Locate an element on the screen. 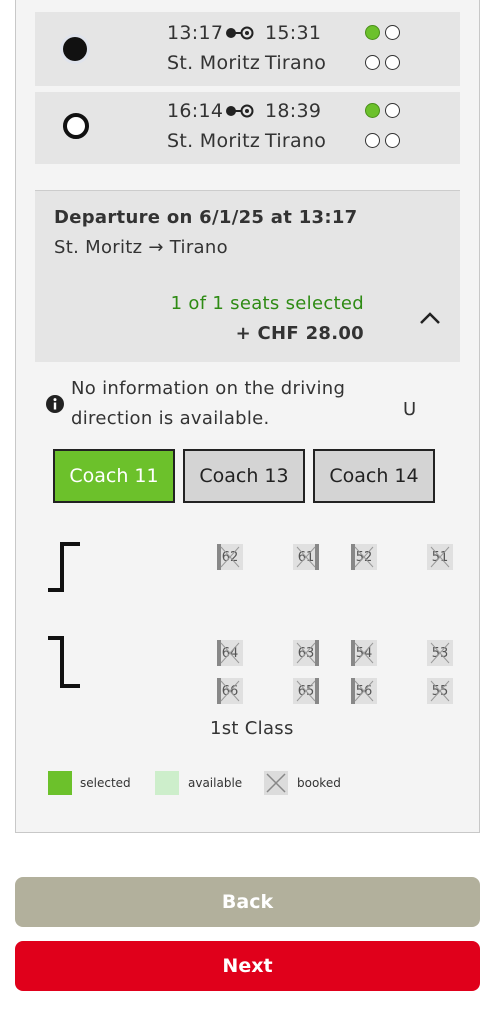  info-text-line-1: No information on the driving is located at coordinates (208, 388).